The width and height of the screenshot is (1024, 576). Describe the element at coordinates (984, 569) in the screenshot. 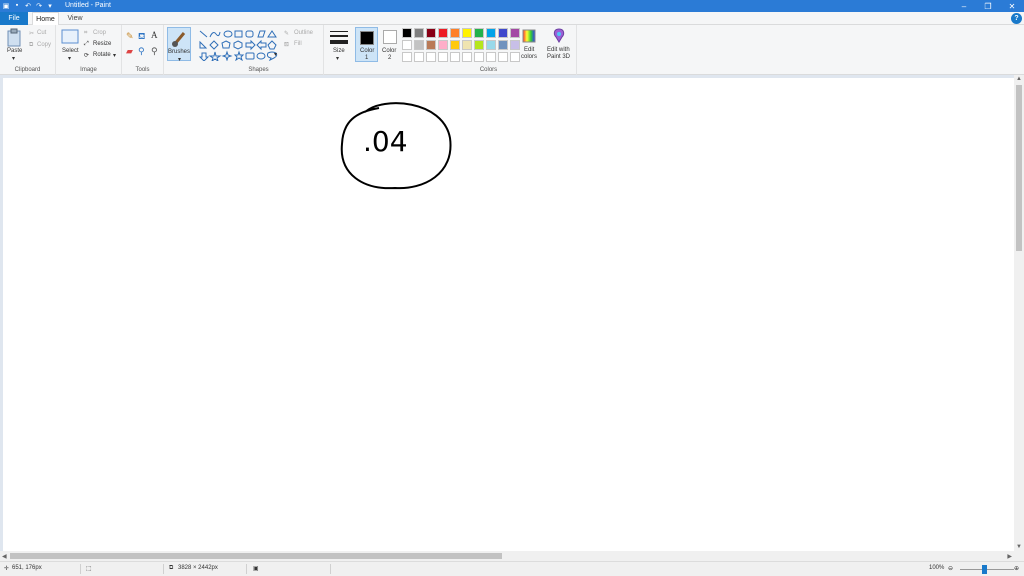

I see `zoom-slider-thumb` at that location.